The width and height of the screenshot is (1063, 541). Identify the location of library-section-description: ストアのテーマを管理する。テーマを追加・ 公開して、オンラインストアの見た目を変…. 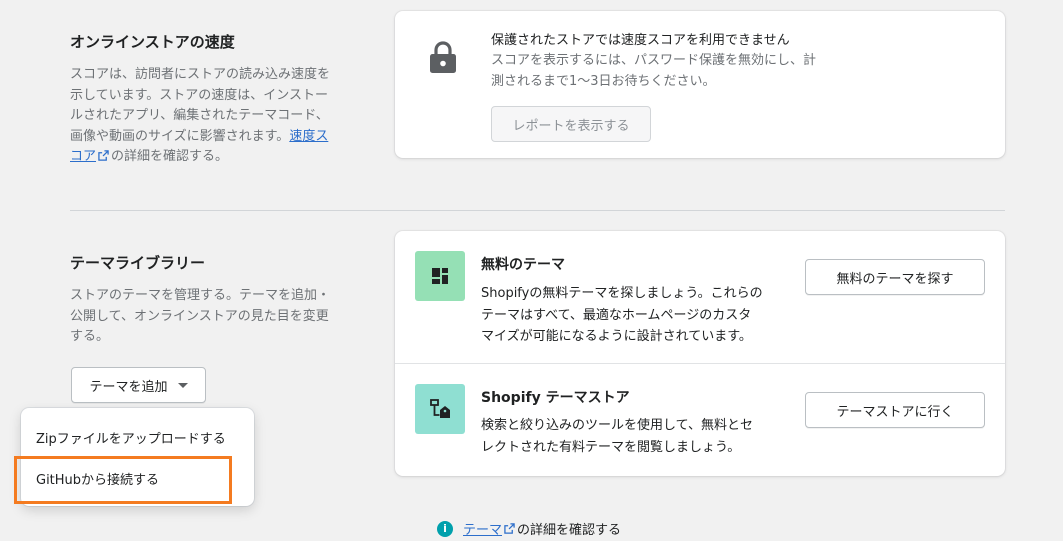
(200, 316).